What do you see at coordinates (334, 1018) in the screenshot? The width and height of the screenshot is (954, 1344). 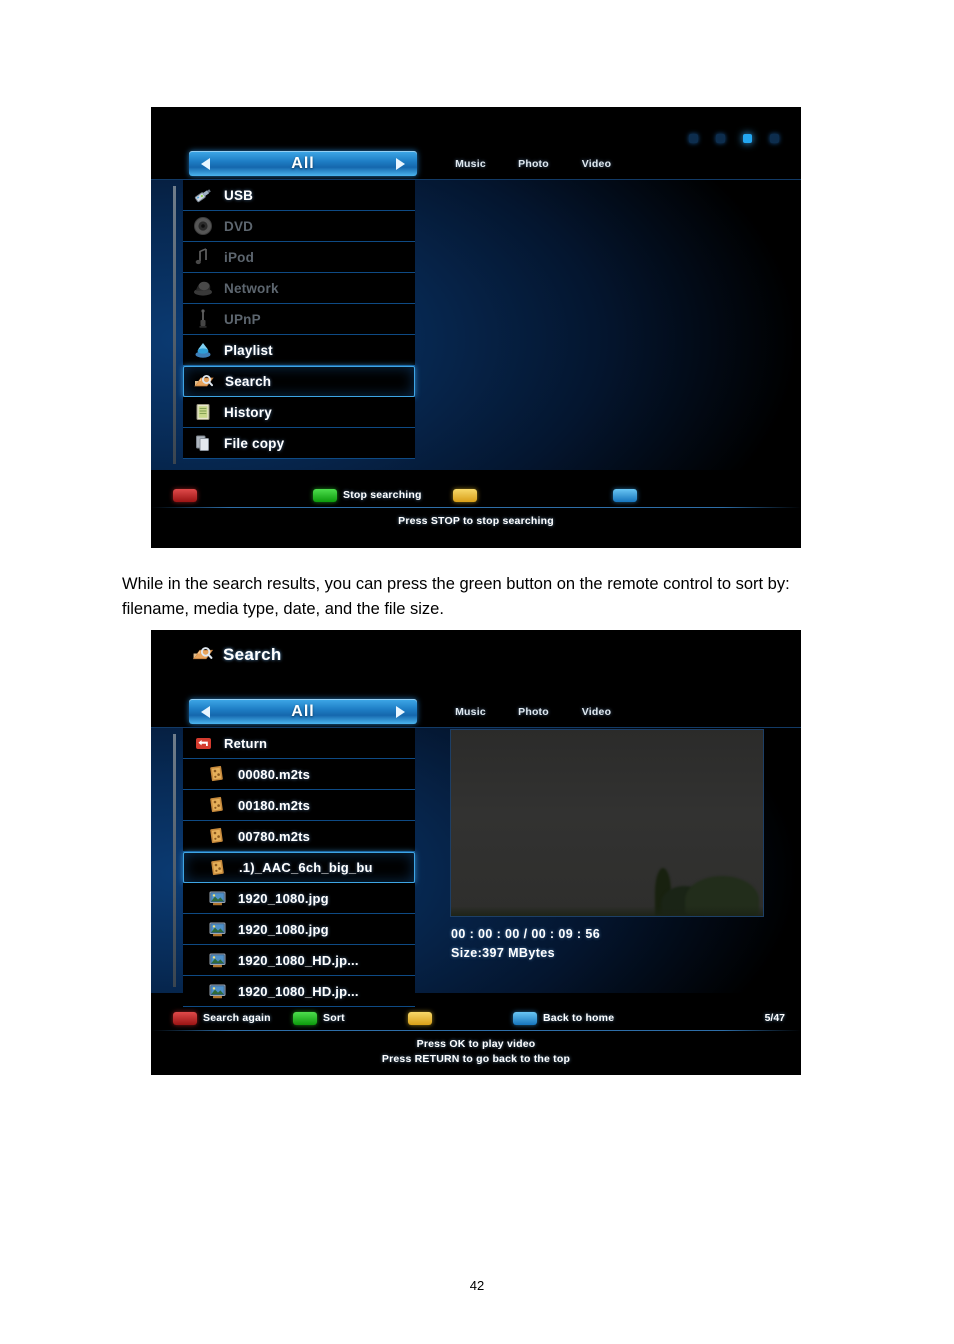 I see `key-label: Sort` at bounding box center [334, 1018].